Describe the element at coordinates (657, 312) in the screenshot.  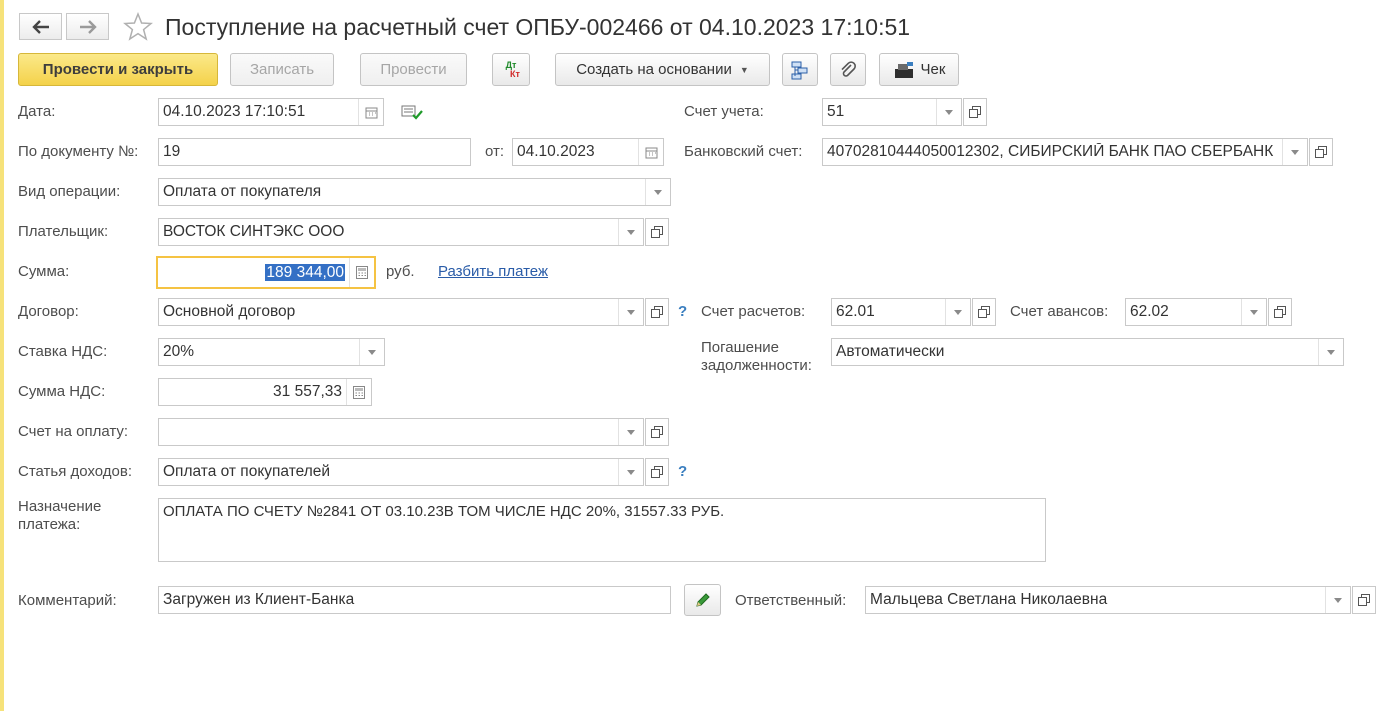
I see `open-contract-button` at that location.